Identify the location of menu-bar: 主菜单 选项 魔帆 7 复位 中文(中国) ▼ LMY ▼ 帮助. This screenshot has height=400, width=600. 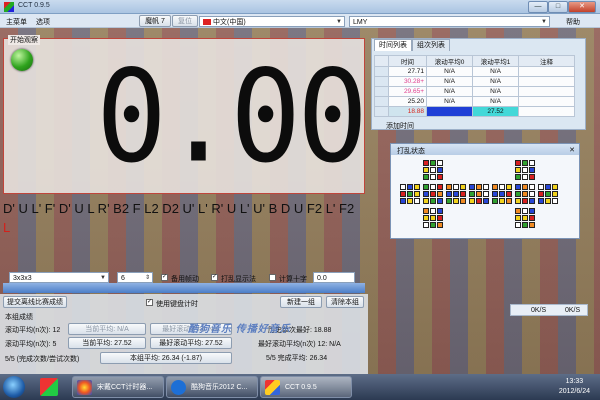
(300, 21).